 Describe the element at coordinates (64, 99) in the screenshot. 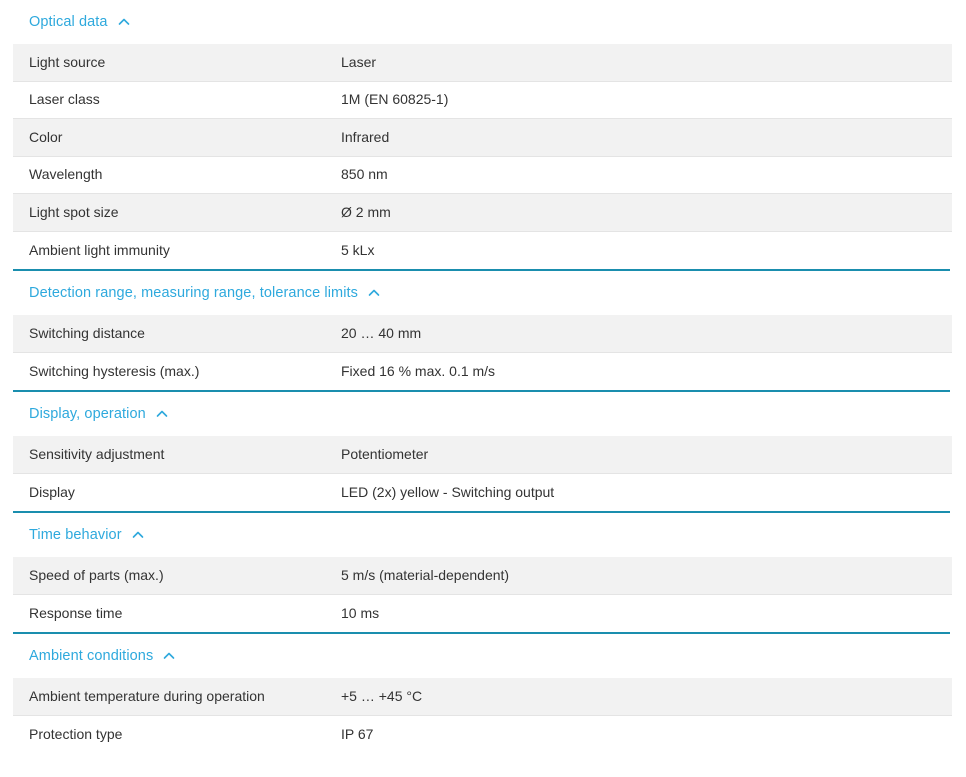

I see `spec-row-label: Laser class` at that location.